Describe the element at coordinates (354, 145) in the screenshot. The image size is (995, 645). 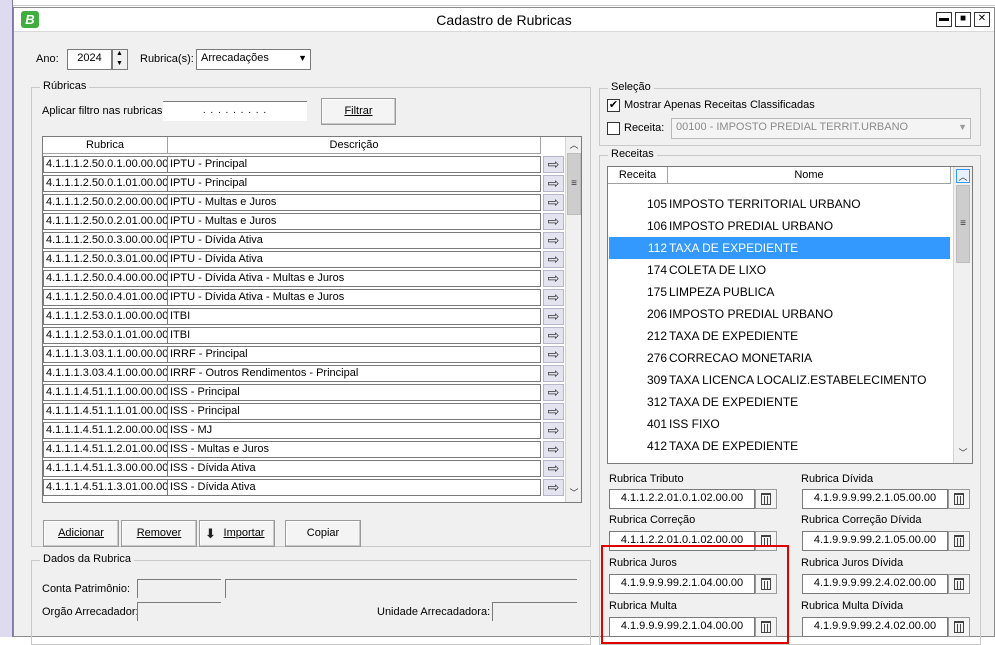
I see `column-header-descricao: Descrição` at that location.